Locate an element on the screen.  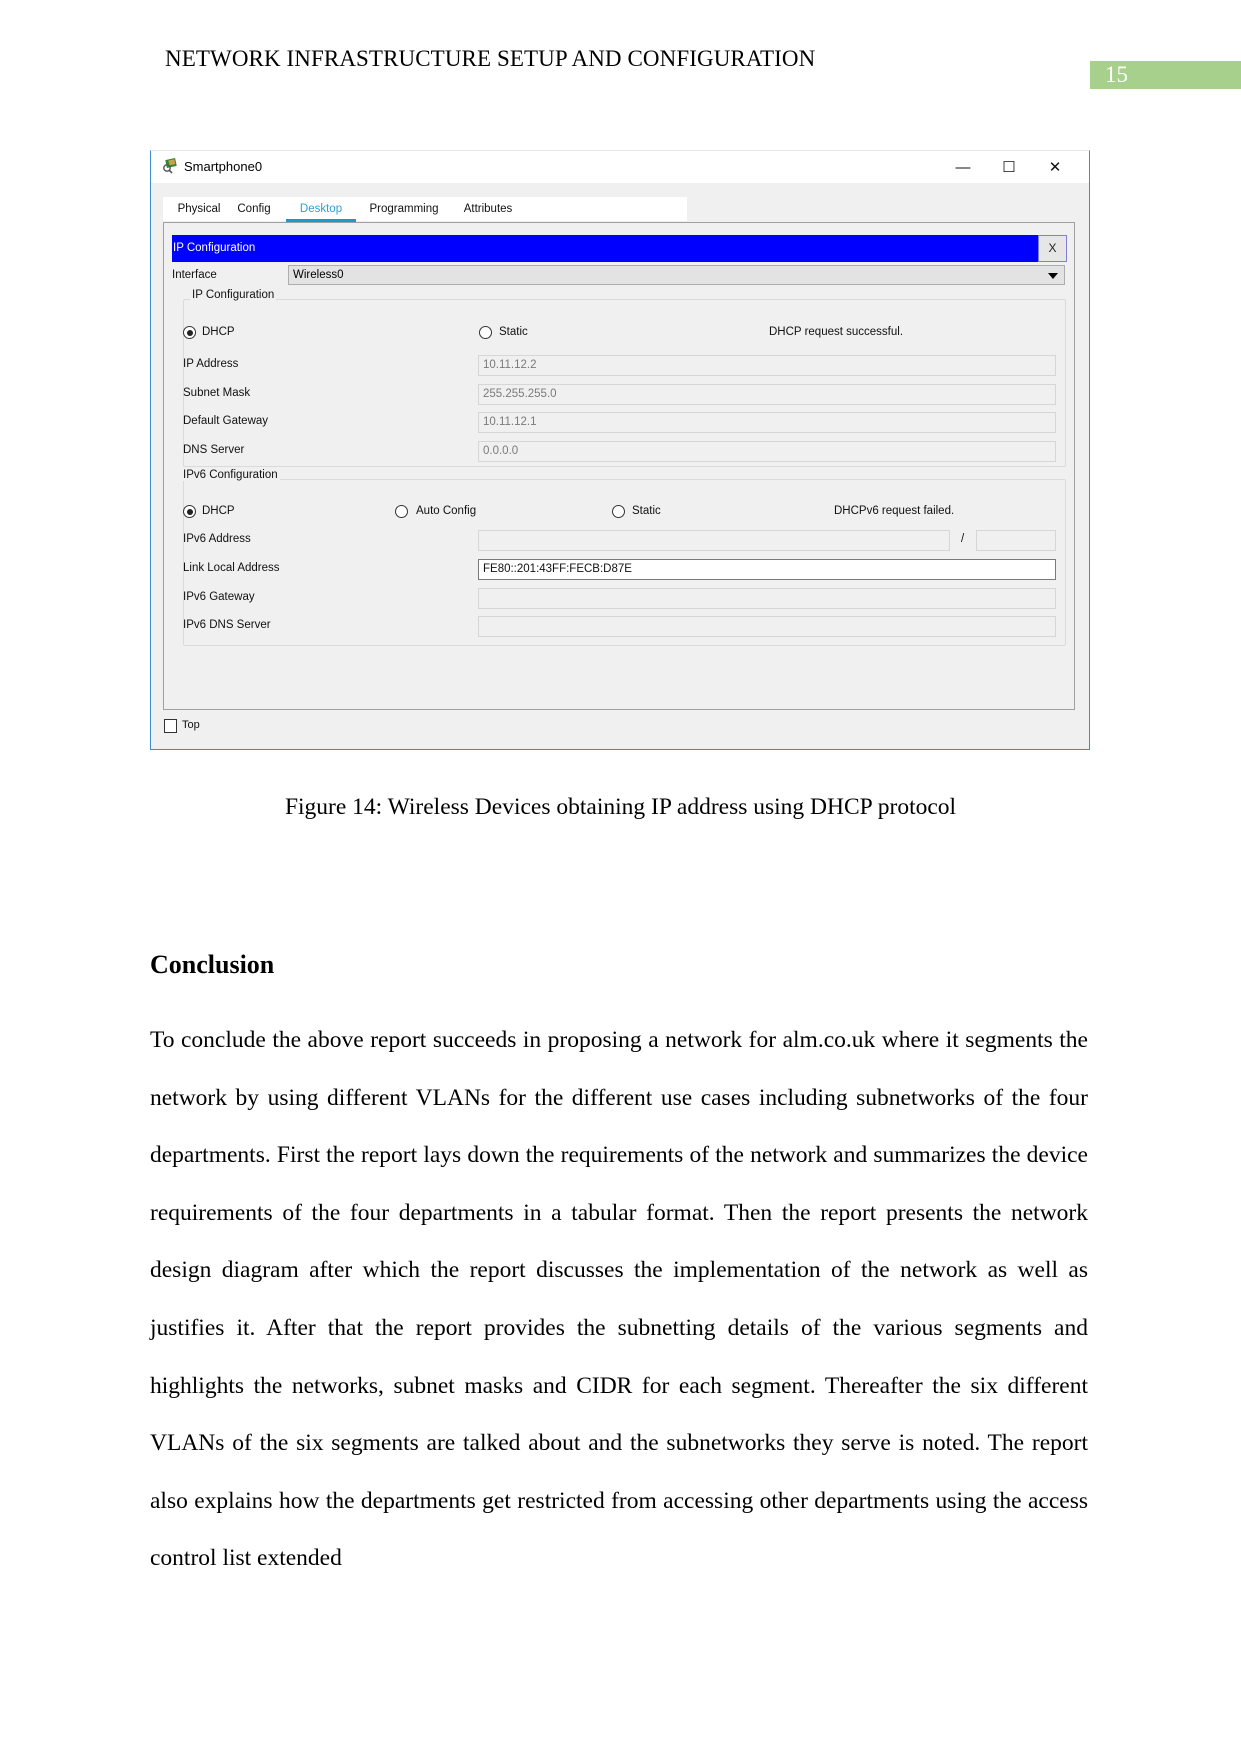
subnet-mask-field: 255.255.255.0 is located at coordinates (767, 394).